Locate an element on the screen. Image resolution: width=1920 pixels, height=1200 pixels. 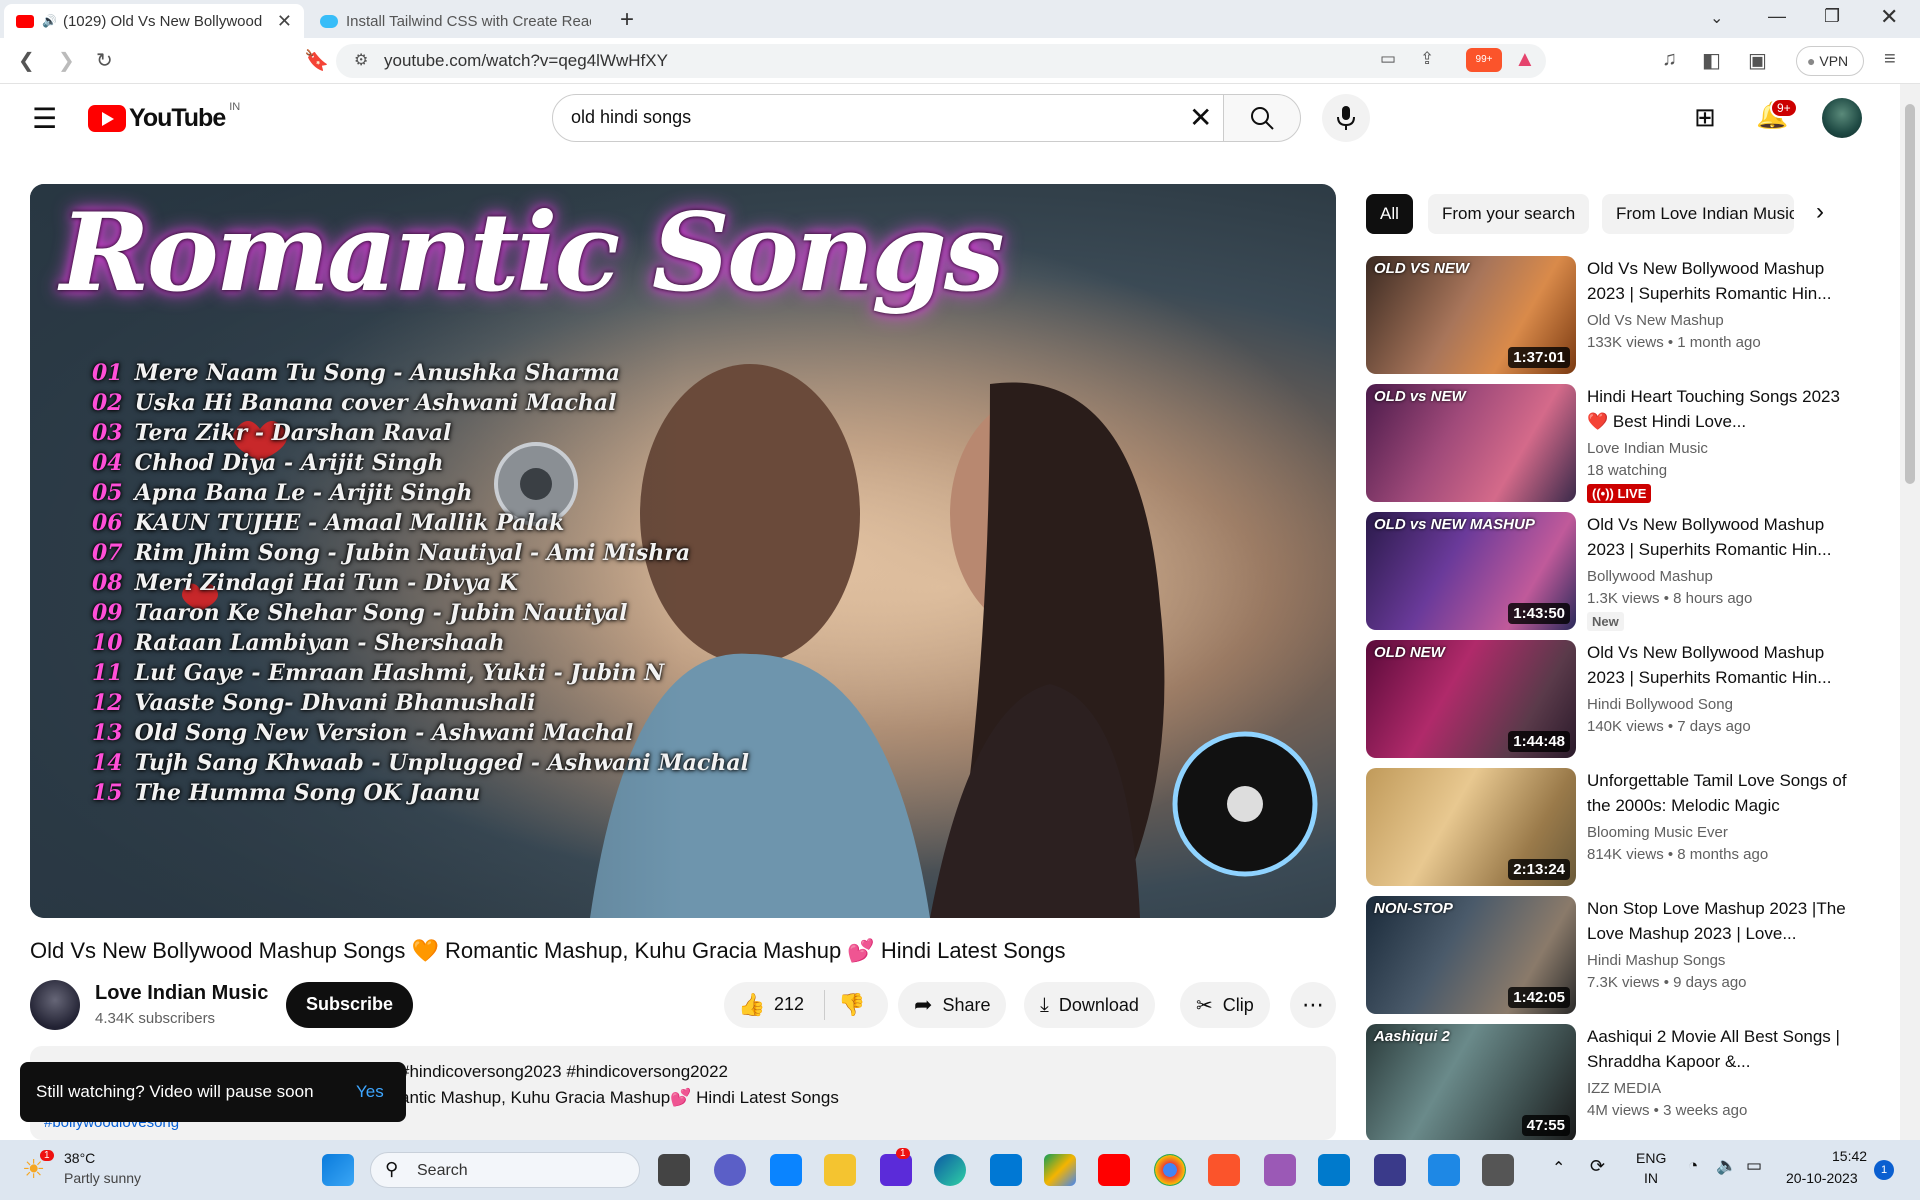
recommendation-thumbnail: OLD vs NEW is located at coordinates (1471, 443).